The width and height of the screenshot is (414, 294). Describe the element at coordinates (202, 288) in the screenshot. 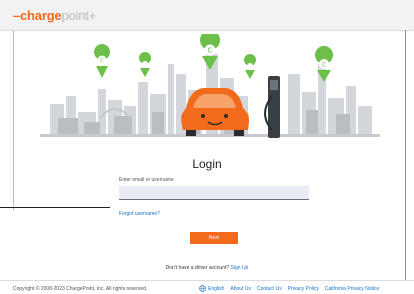

I see `globe-icon` at that location.